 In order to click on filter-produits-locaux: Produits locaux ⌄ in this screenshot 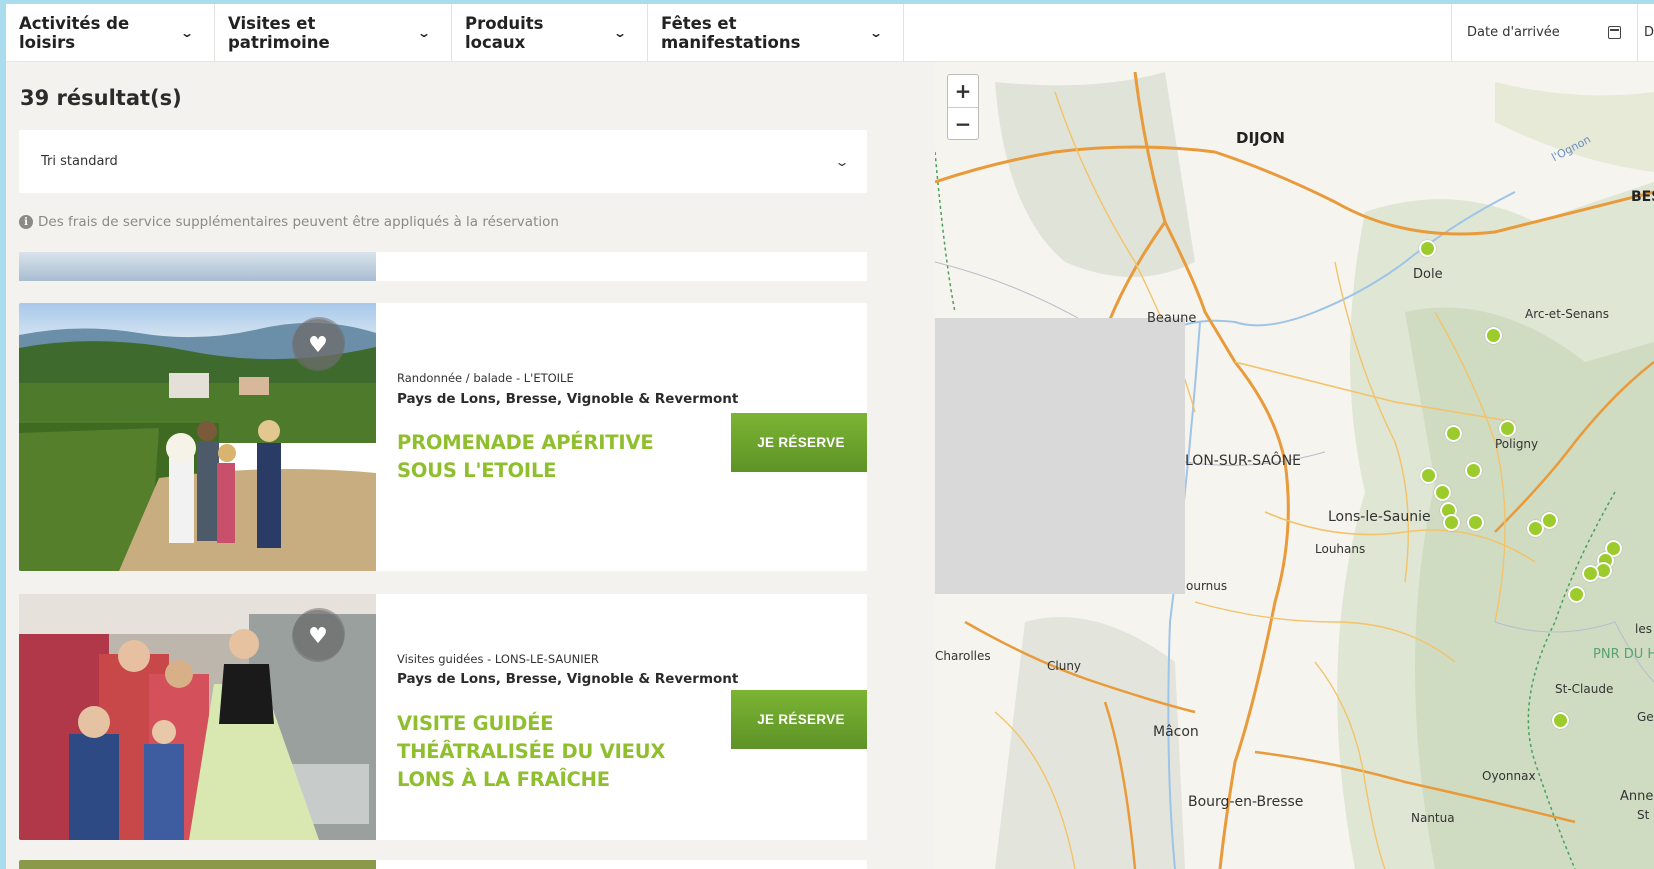, I will do `click(550, 32)`.